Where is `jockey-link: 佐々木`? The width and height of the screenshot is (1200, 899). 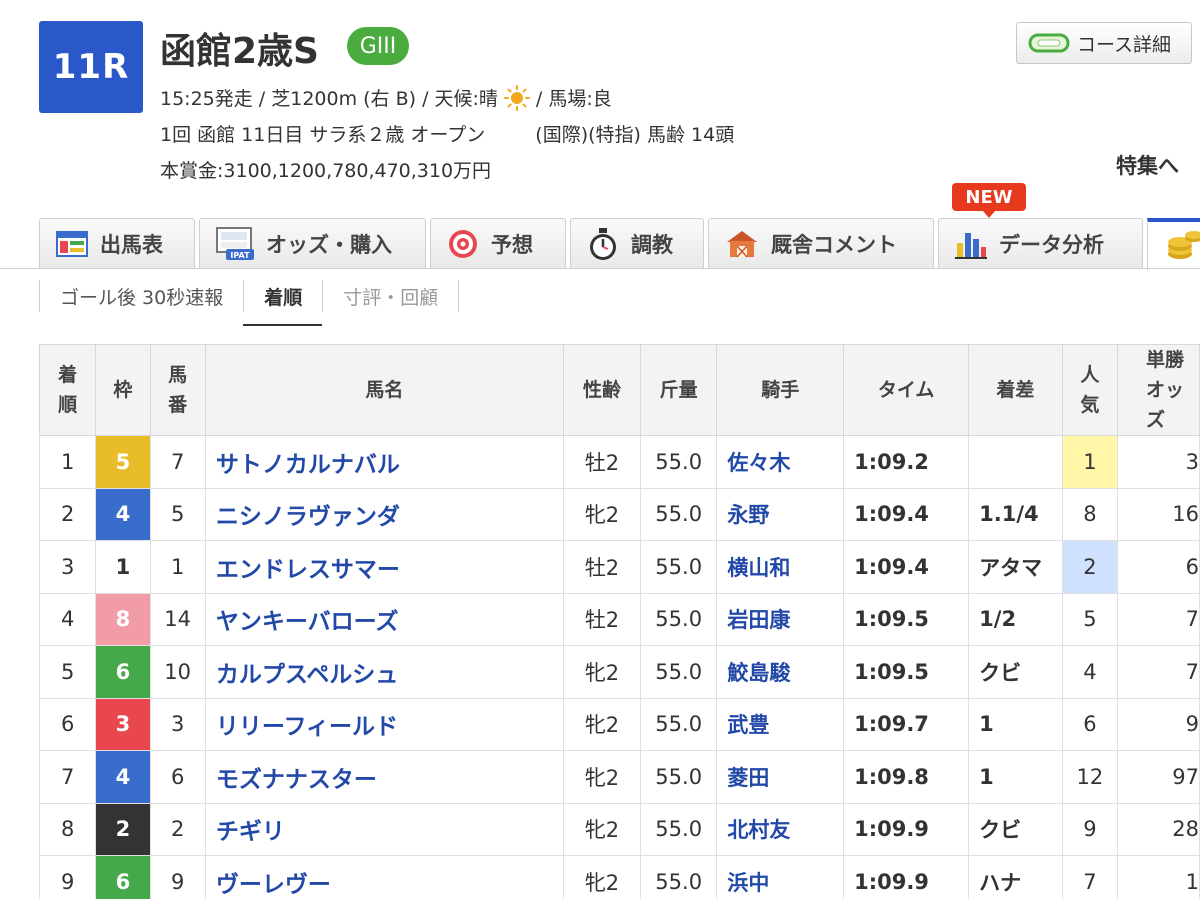
jockey-link: 佐々木 is located at coordinates (758, 463).